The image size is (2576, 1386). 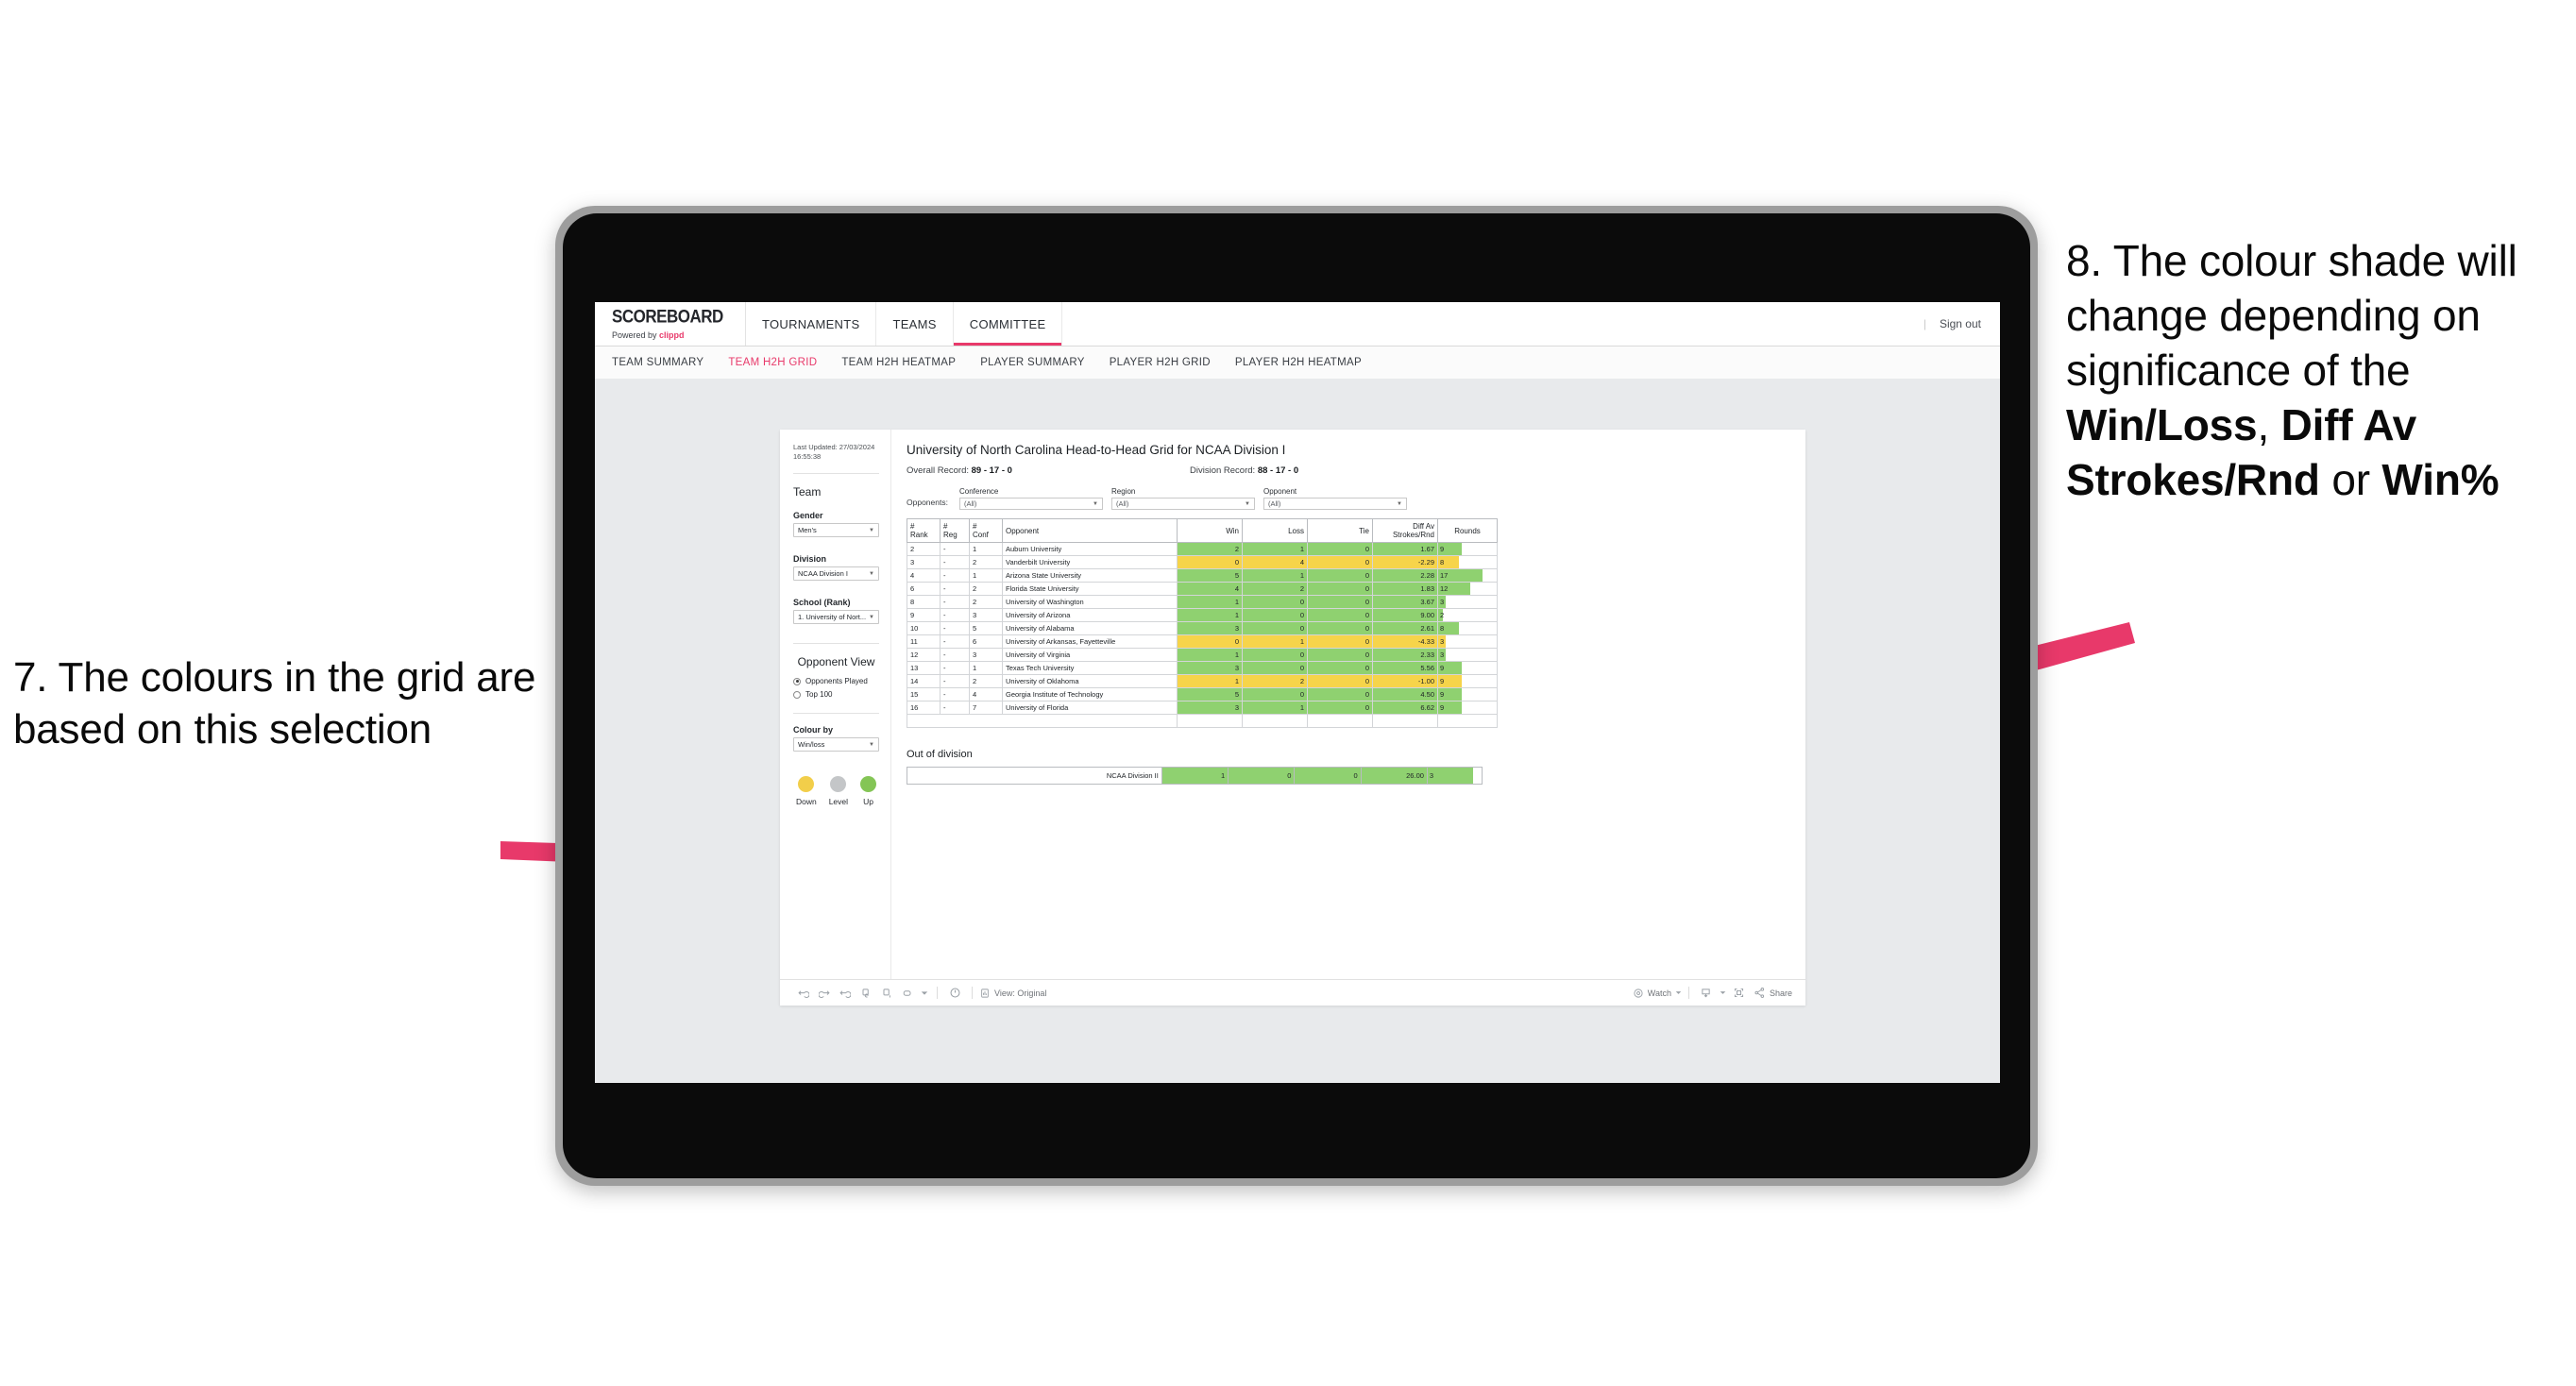 I want to click on highlight-icon, so click(x=954, y=993).